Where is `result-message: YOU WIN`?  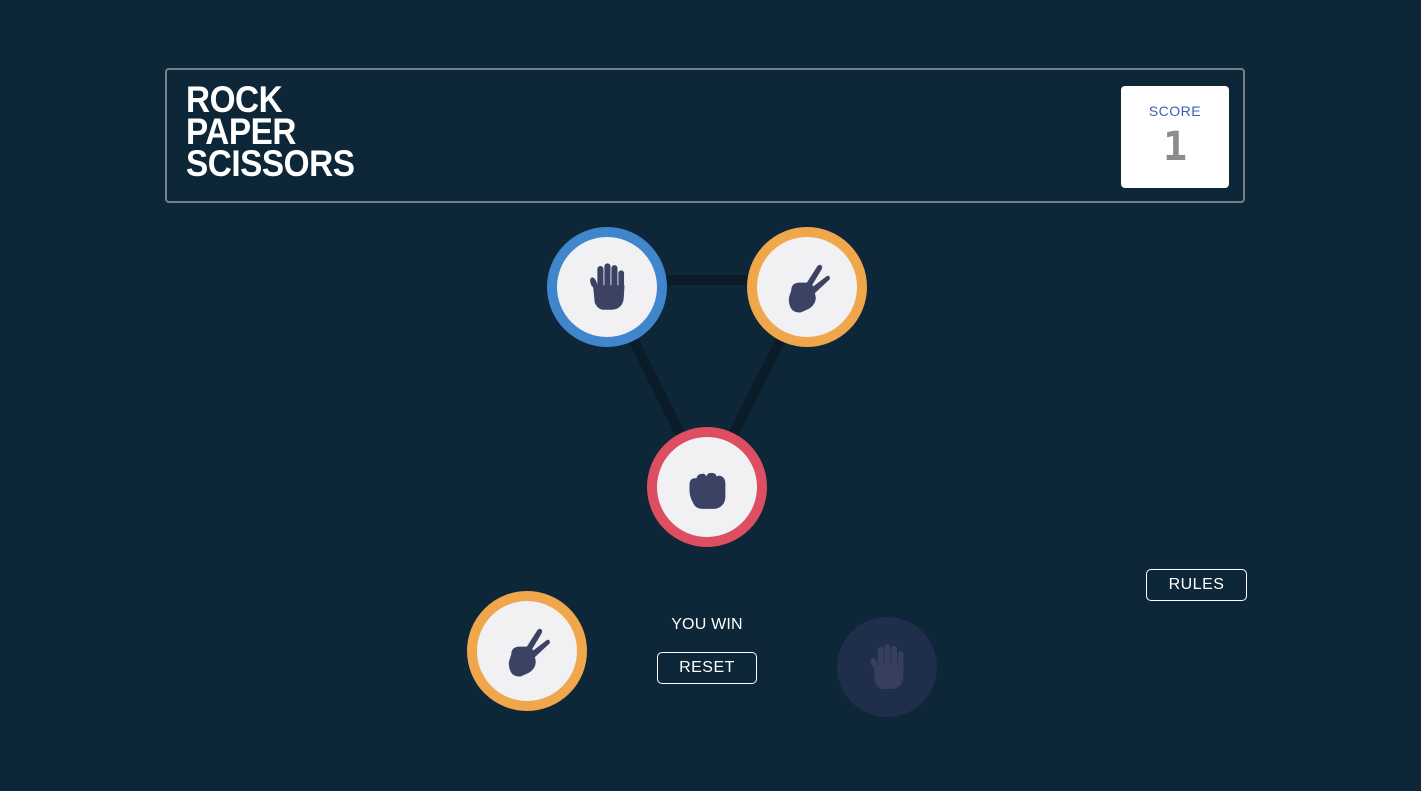 result-message: YOU WIN is located at coordinates (707, 624).